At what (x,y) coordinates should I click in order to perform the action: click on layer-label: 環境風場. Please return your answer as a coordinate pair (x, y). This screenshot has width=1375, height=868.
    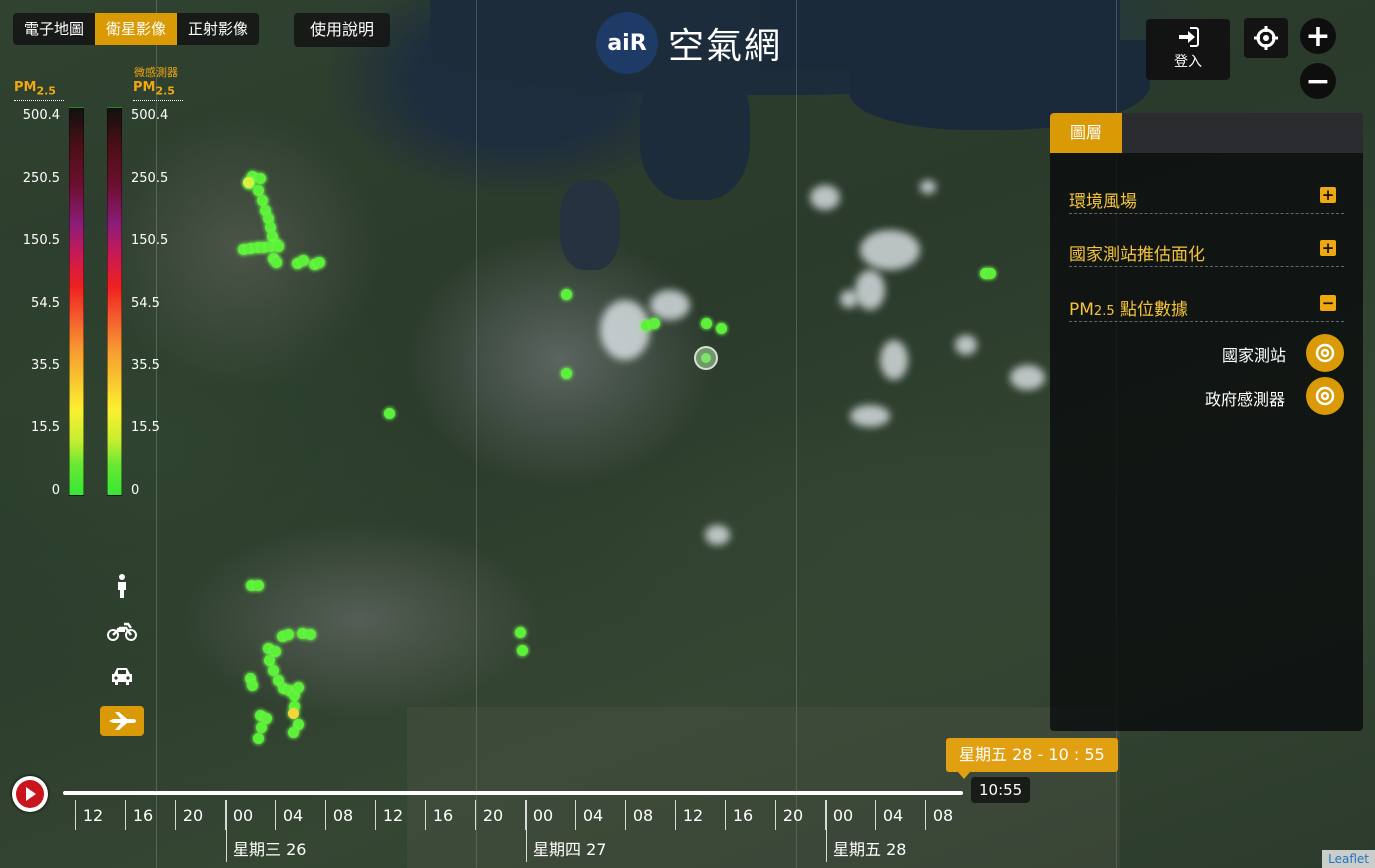
    Looking at the image, I should click on (1103, 202).